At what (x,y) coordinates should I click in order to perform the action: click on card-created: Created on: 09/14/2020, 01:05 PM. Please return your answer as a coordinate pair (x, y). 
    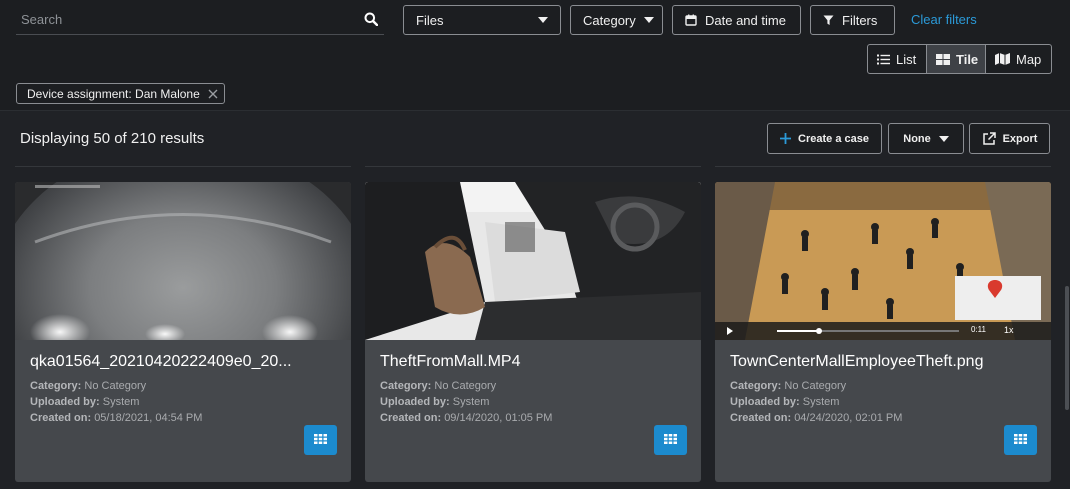
    Looking at the image, I should click on (466, 418).